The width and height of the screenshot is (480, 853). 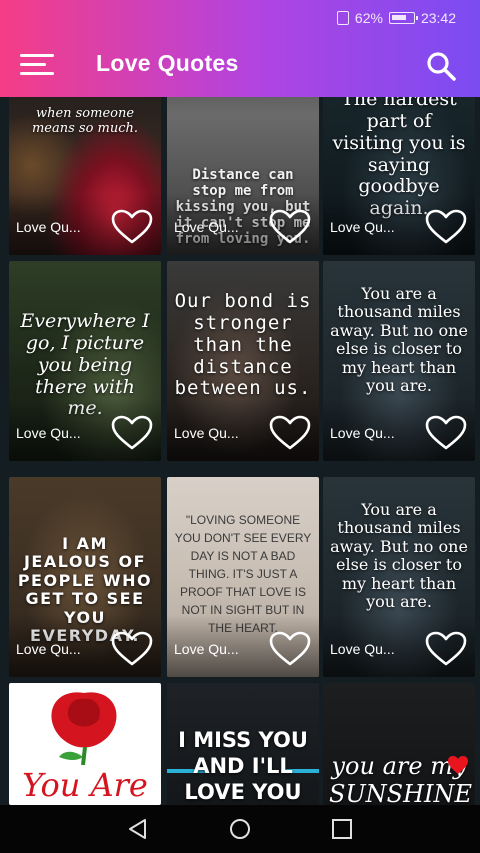 I want to click on quote-text: You Are, so click(x=85, y=785).